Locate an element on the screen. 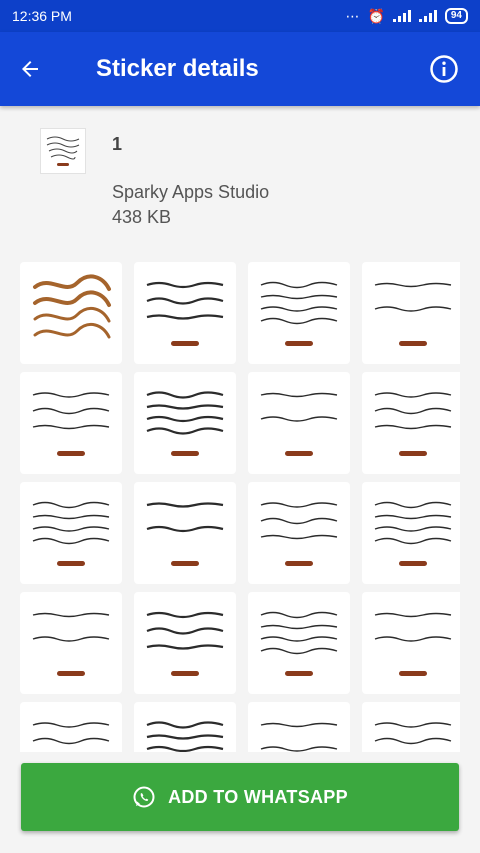 This screenshot has width=480, height=853. tray-icon is located at coordinates (63, 151).